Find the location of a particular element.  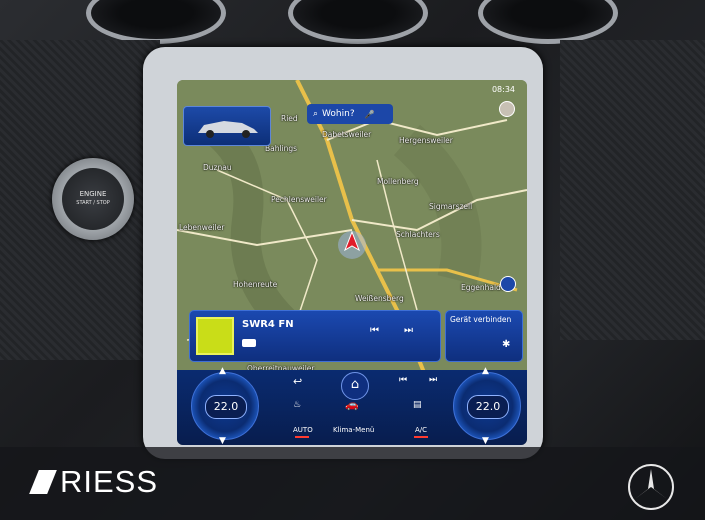

temperature-dial-right: 22.0 is located at coordinates (487, 406).